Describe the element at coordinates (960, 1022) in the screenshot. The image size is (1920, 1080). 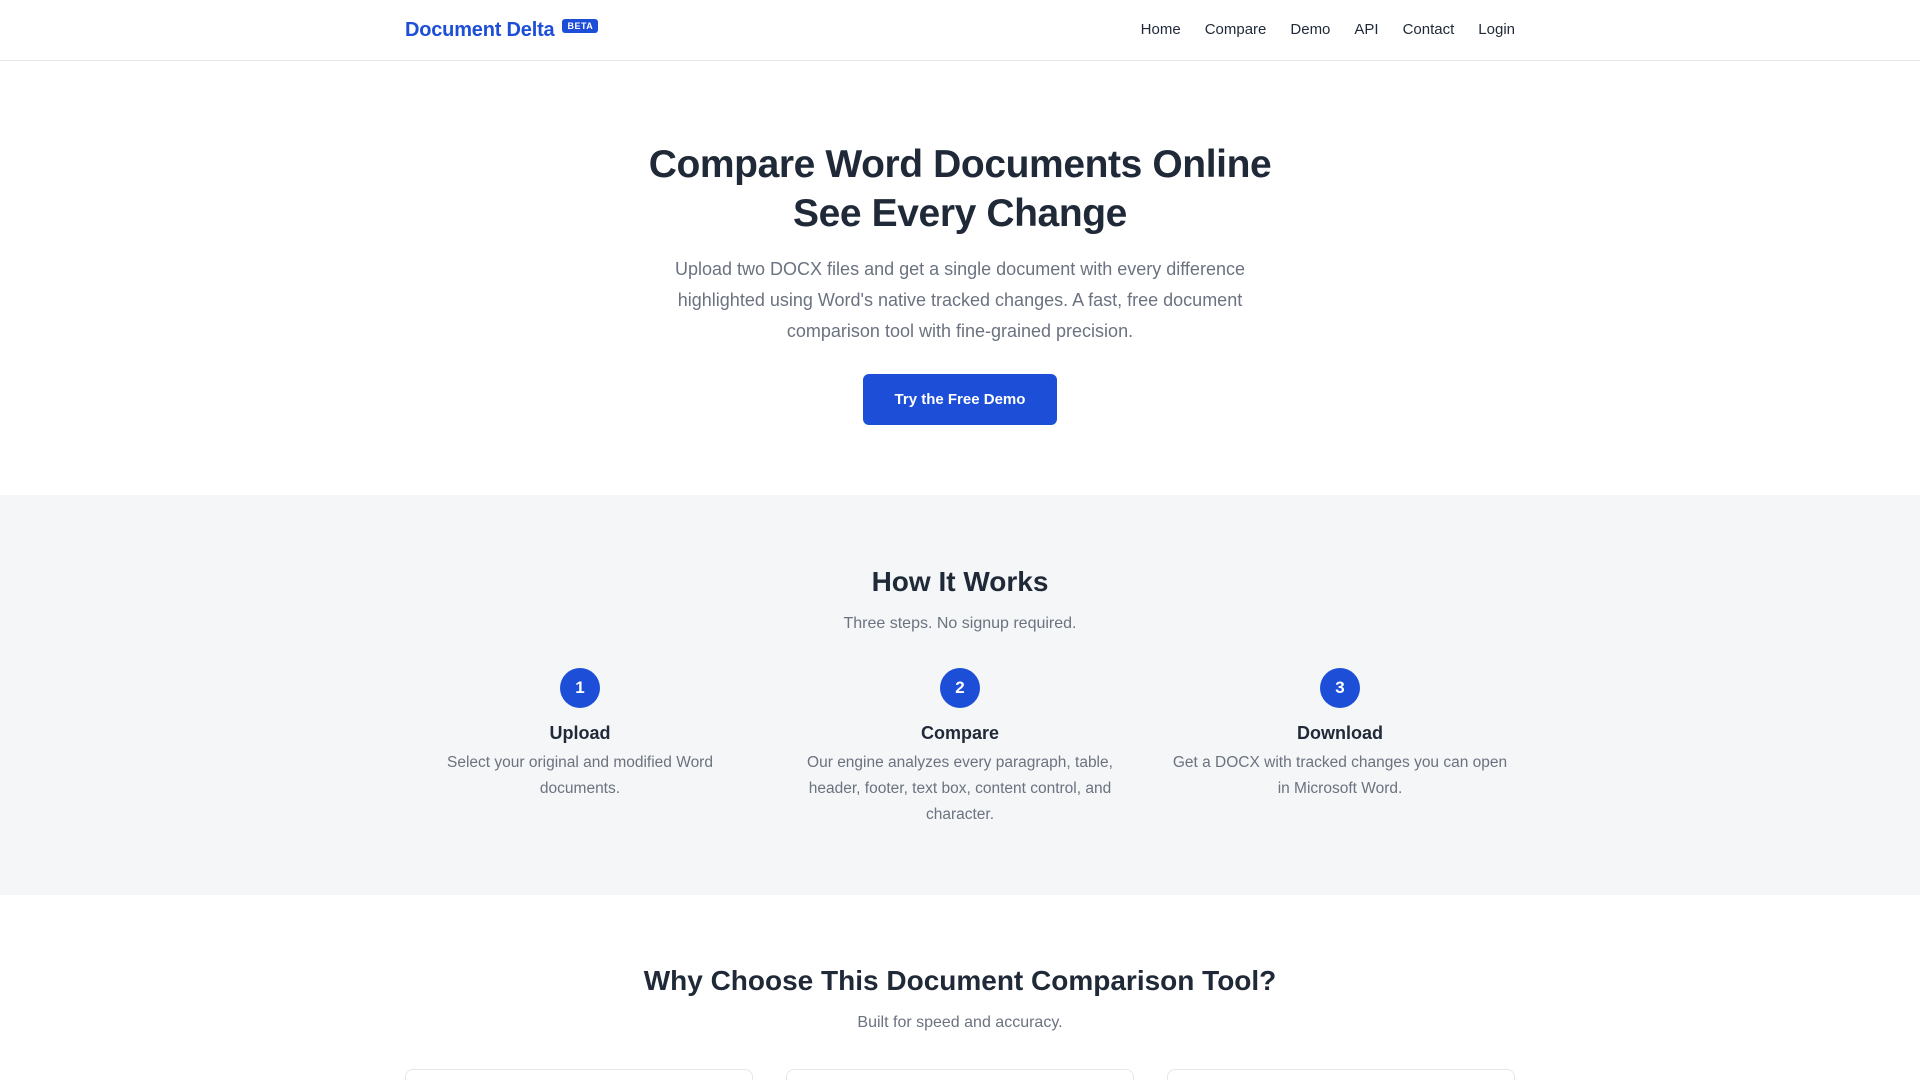
I see `why-choose-subtitle: Built for speed and accuracy.` at that location.